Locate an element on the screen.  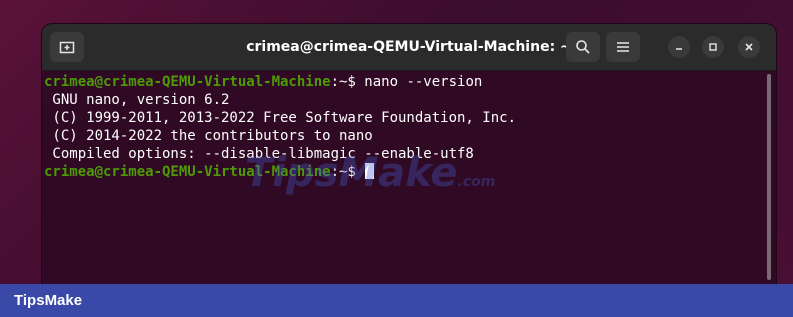
menu-button is located at coordinates (623, 47).